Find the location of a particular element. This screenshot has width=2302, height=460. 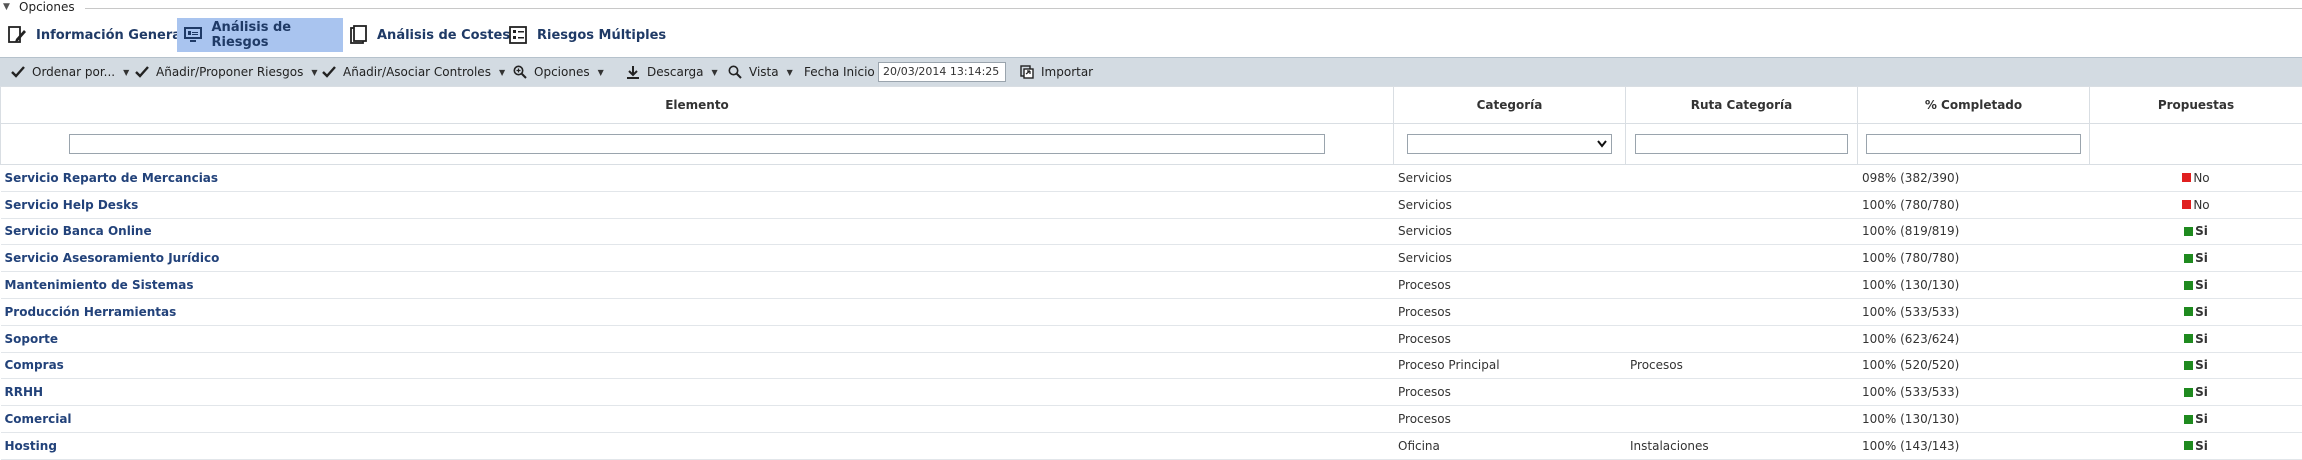

table-row: SoporteProcesos 100% (623/624) Si is located at coordinates (1151, 338).